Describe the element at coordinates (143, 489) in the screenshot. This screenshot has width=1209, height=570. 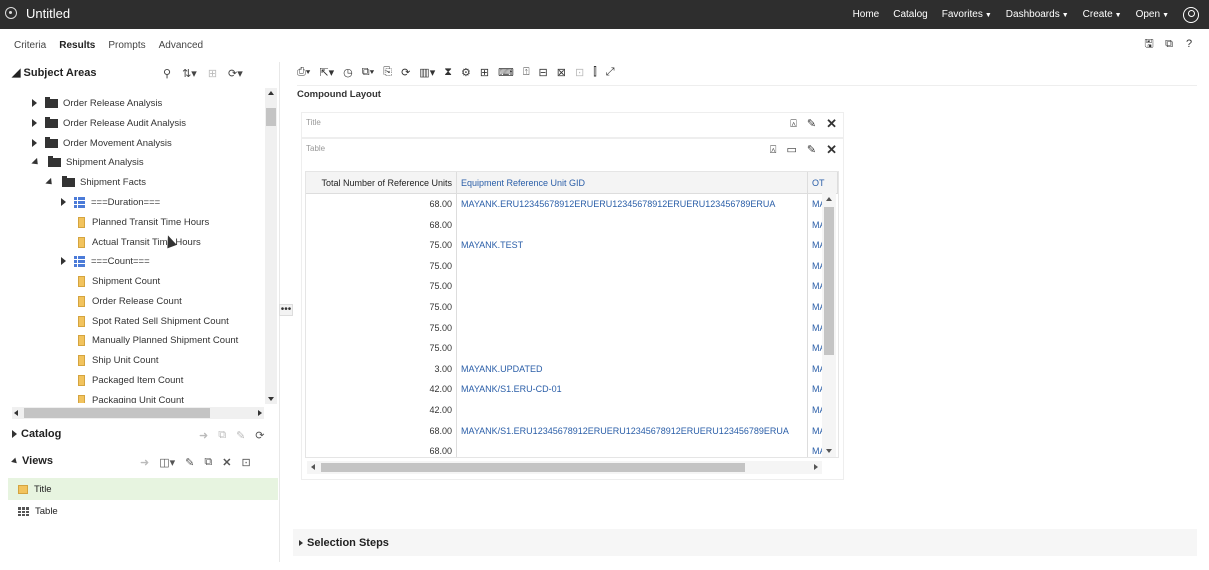
I see `view-item-title: Title` at that location.